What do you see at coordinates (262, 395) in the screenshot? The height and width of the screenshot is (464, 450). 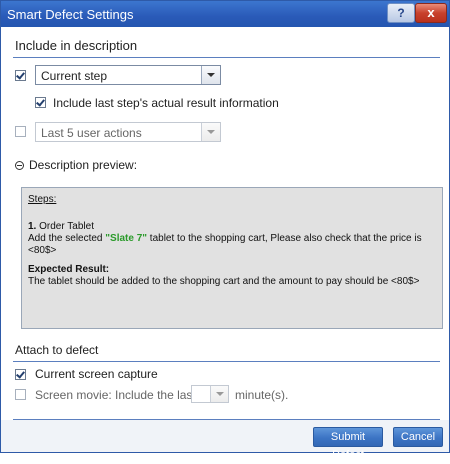 I see `screen-movie-unit-label: minute(s).` at bounding box center [262, 395].